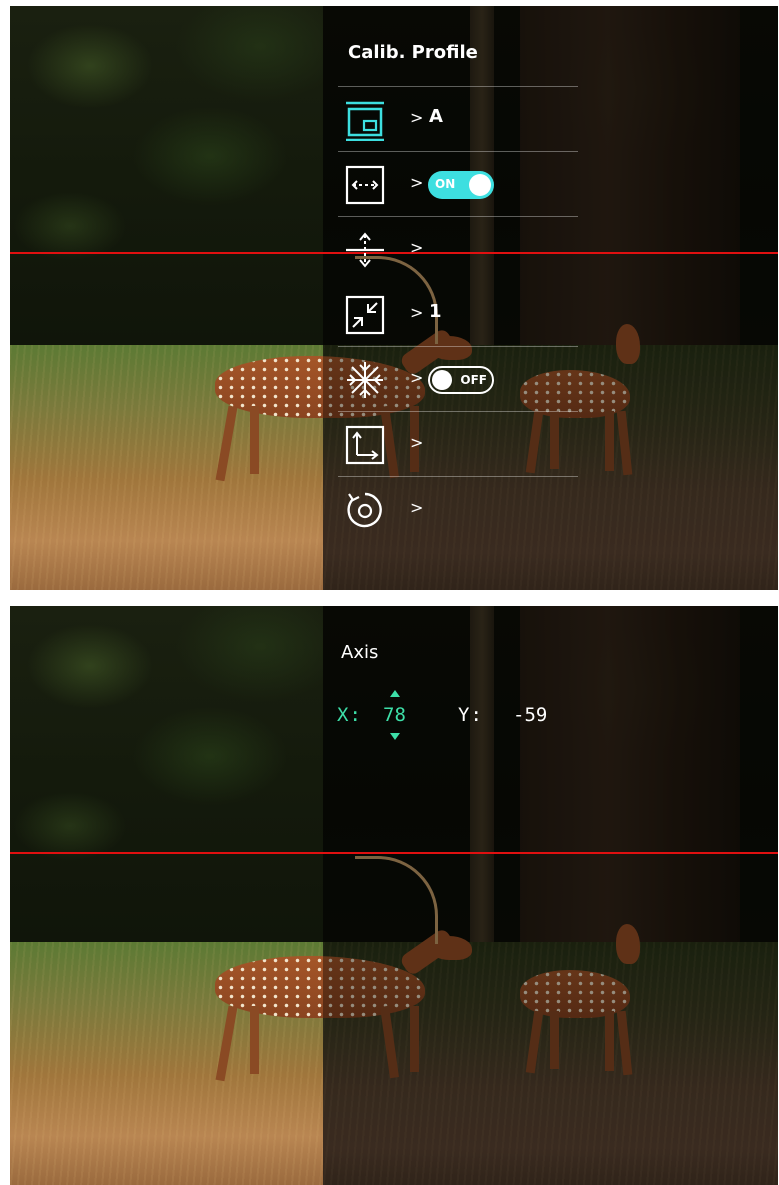 This screenshot has width=779, height=1185. What do you see at coordinates (461, 185) in the screenshot?
I see `distance-toggle: ON` at bounding box center [461, 185].